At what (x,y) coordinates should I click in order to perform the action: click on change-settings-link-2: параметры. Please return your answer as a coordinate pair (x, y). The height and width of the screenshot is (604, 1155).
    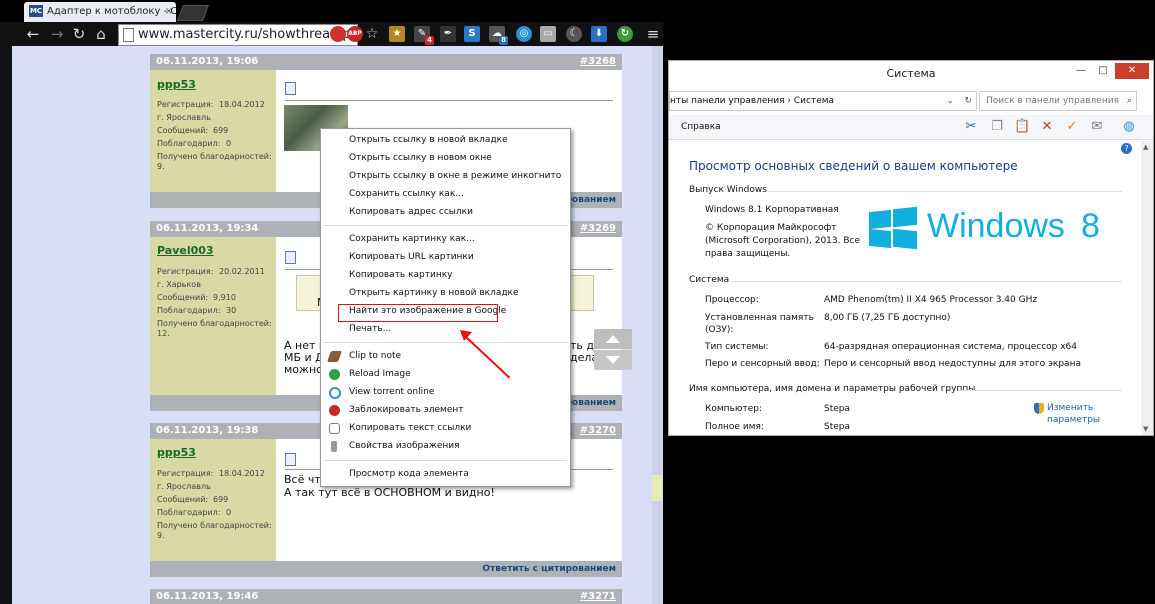
    Looking at the image, I should click on (1073, 420).